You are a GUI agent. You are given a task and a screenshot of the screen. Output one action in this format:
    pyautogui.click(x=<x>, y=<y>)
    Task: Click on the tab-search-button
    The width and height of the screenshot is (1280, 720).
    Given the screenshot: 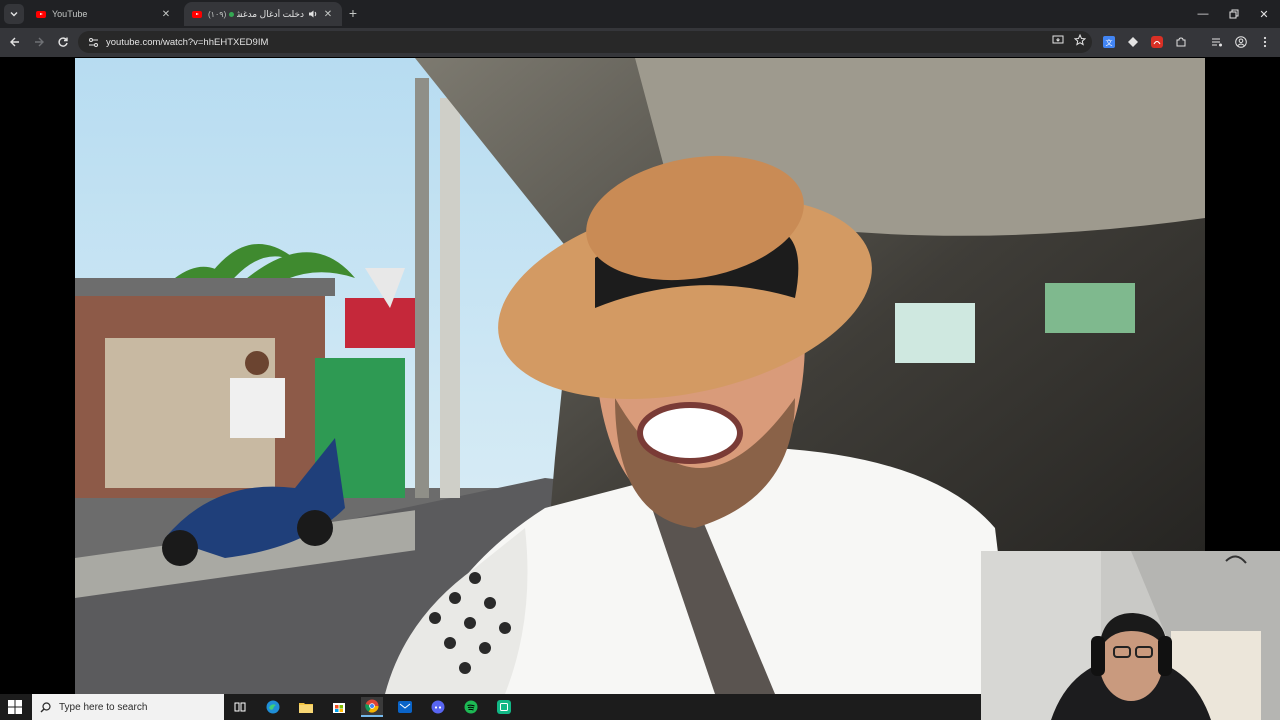 What is the action you would take?
    pyautogui.click(x=14, y=14)
    